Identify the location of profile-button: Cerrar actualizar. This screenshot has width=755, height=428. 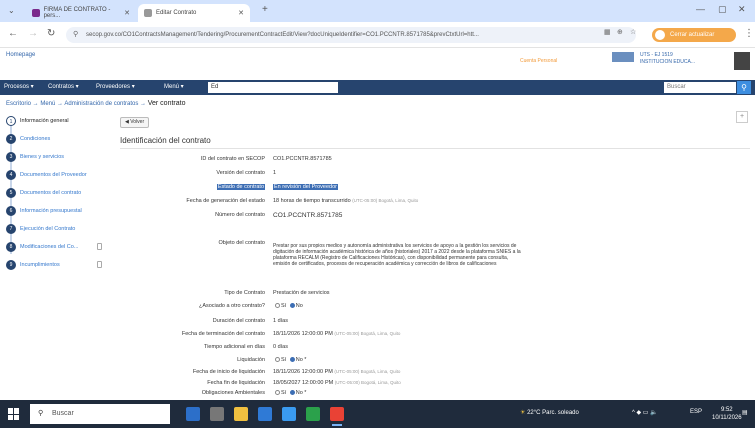
(694, 35).